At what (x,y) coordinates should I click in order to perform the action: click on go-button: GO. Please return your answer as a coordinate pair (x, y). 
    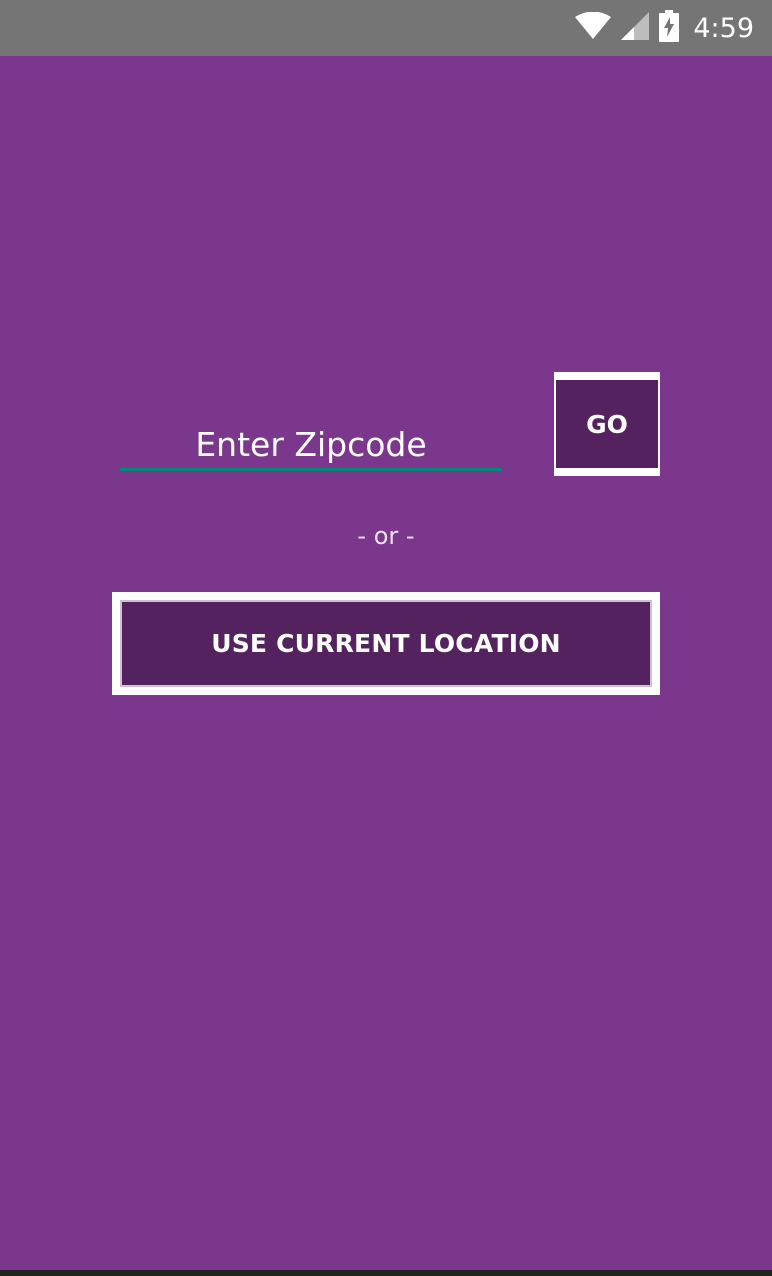
    Looking at the image, I should click on (607, 424).